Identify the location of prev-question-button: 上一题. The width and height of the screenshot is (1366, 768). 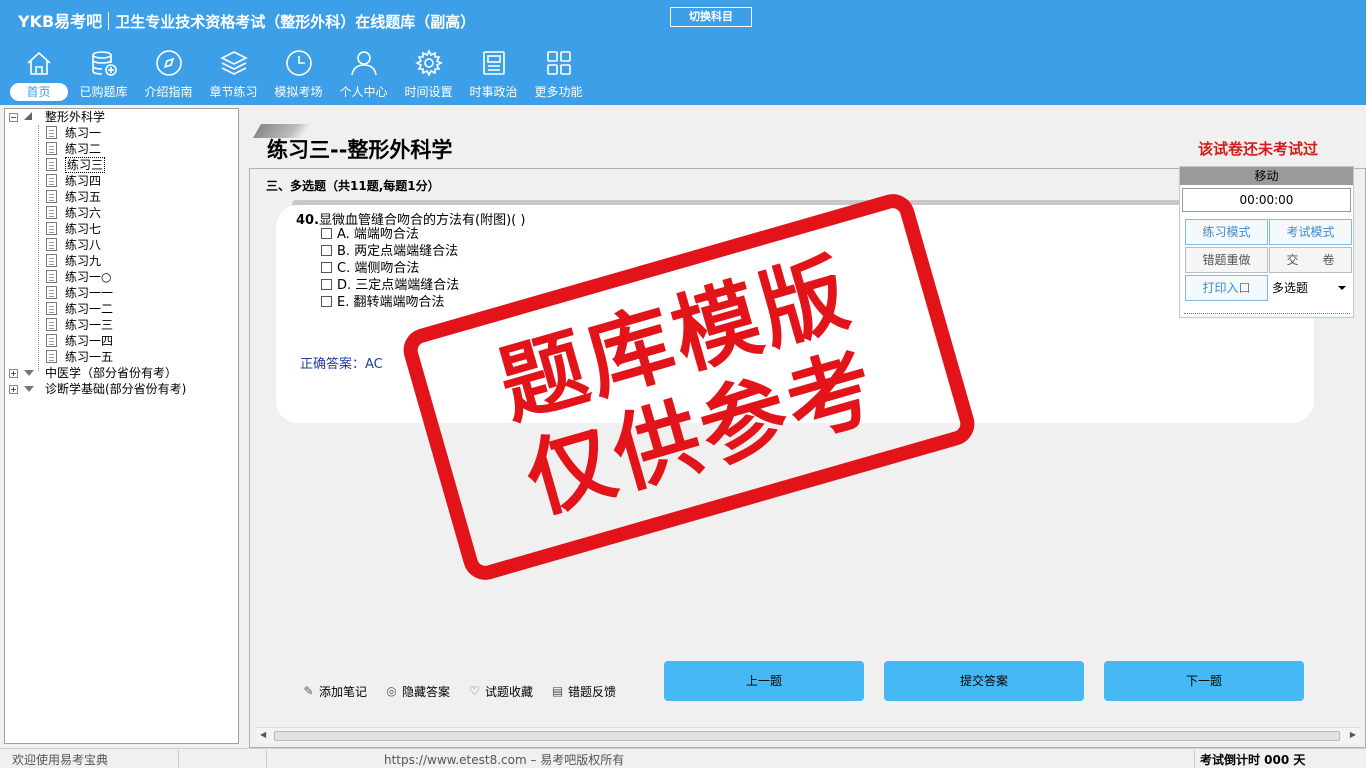
(764, 681).